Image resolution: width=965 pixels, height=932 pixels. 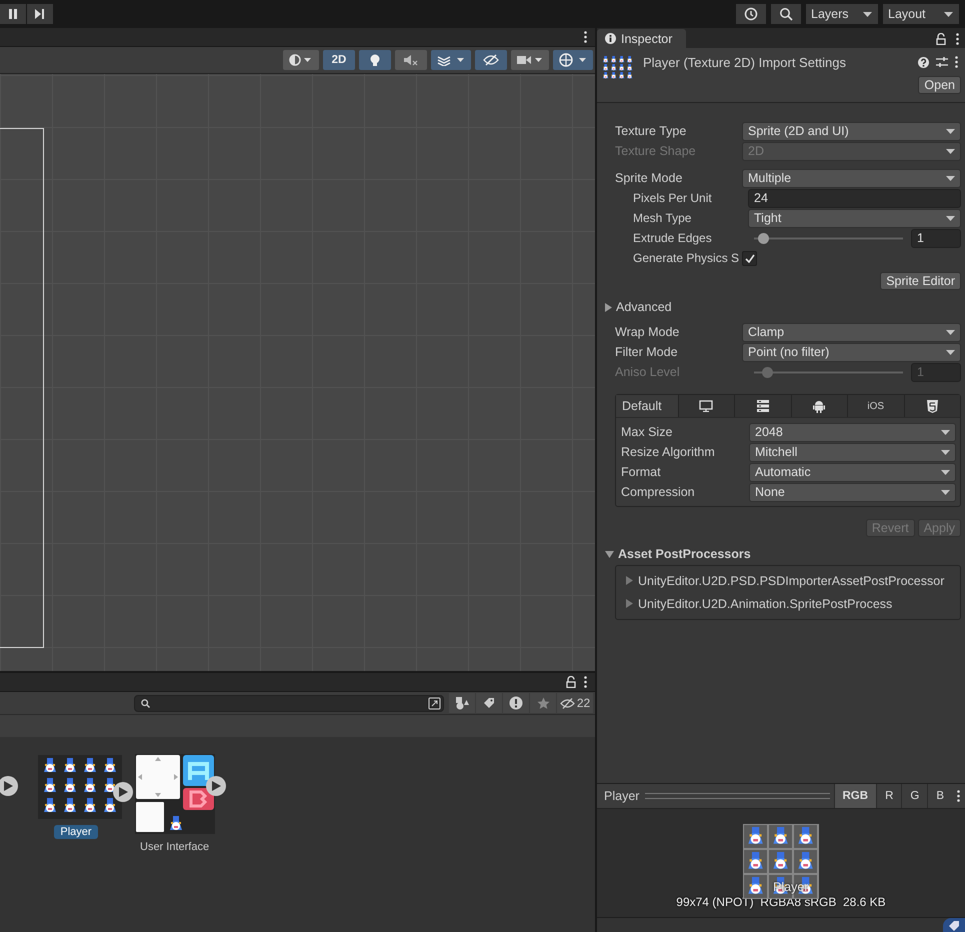 What do you see at coordinates (434, 703) in the screenshot?
I see `expand-icon` at bounding box center [434, 703].